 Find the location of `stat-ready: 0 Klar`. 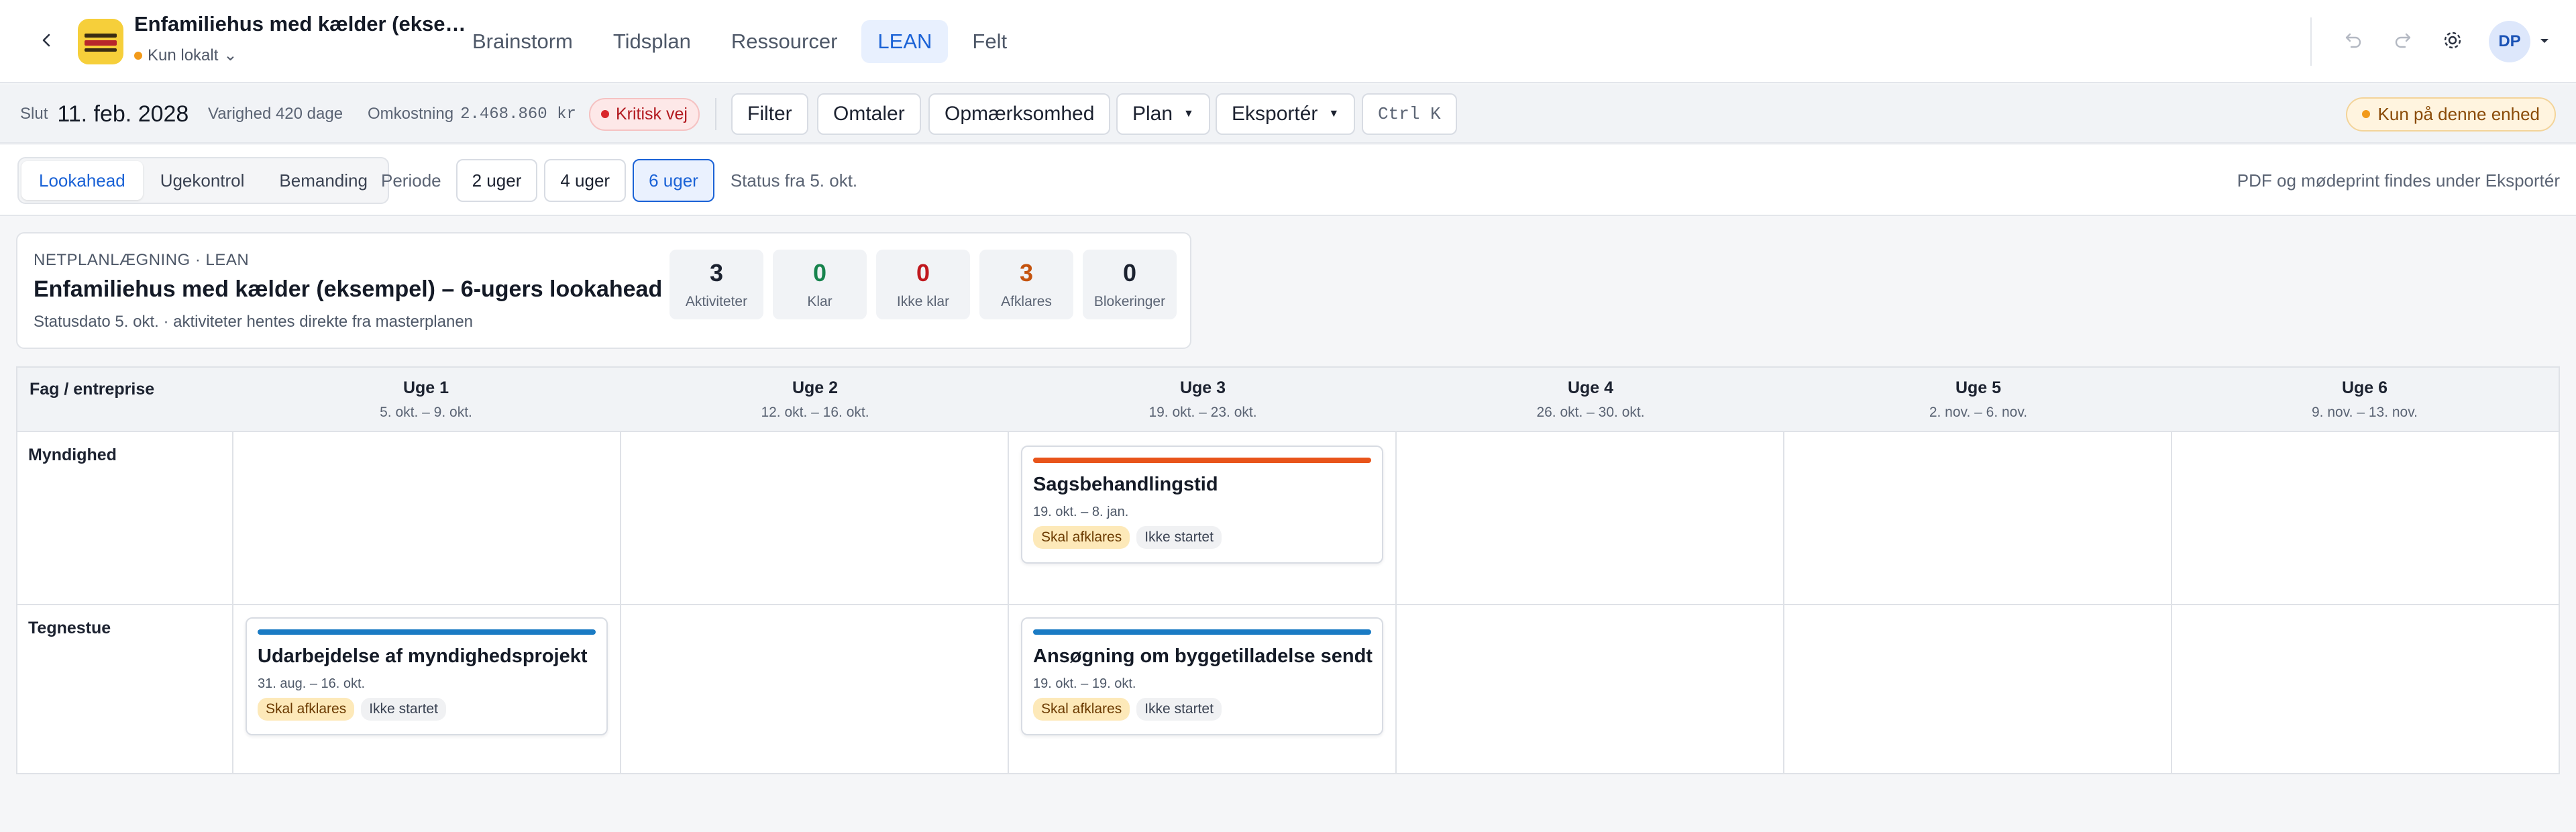

stat-ready: 0 Klar is located at coordinates (820, 285).